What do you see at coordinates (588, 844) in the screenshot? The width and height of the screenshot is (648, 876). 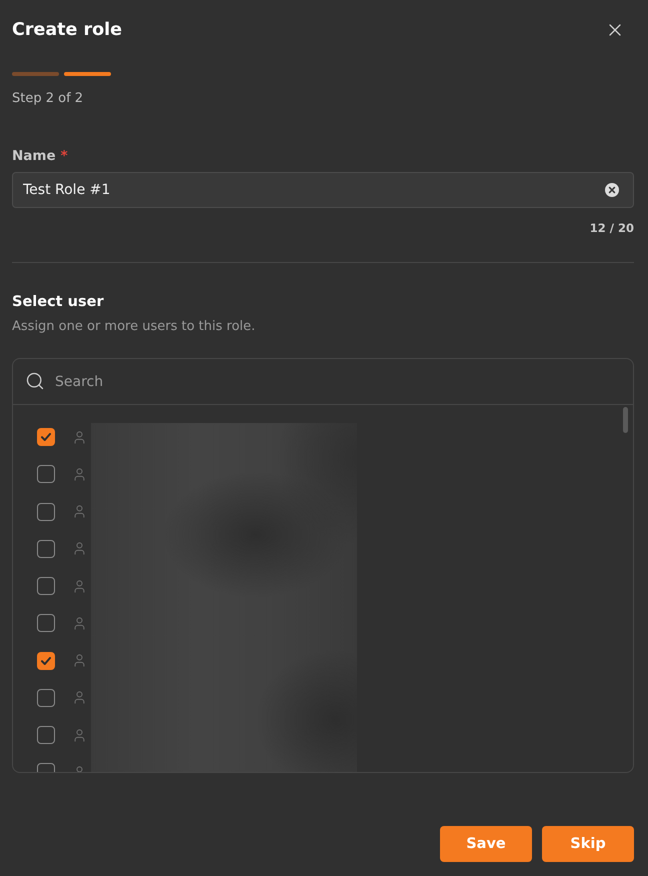 I see `skip-button: Skip` at bounding box center [588, 844].